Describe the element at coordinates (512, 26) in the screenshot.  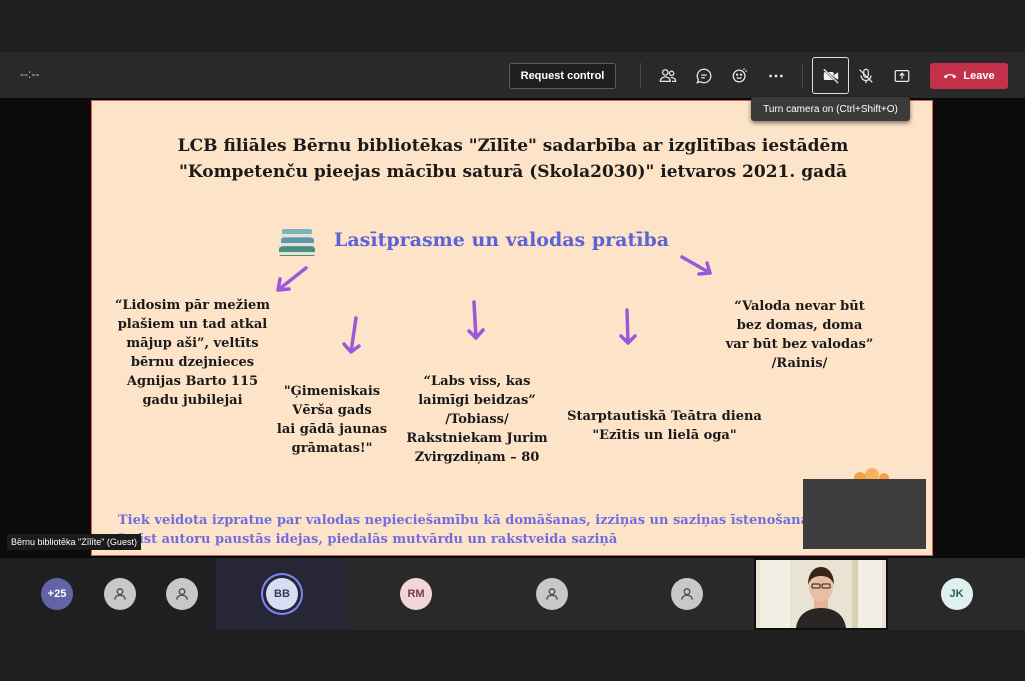
I see `window-top-strip` at that location.